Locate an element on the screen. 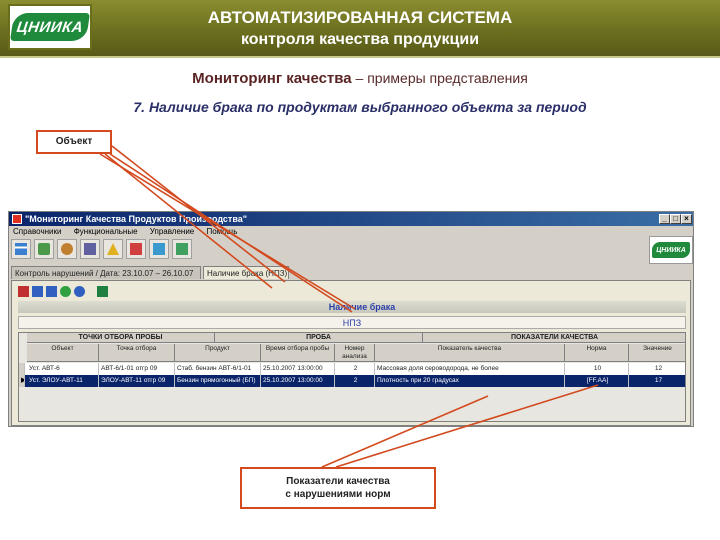  grid-icon is located at coordinates (21, 249).